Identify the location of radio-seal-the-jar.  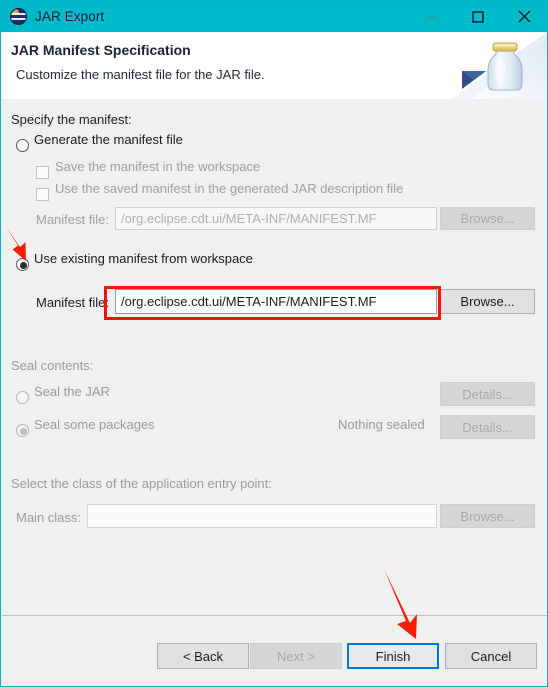
(22, 397).